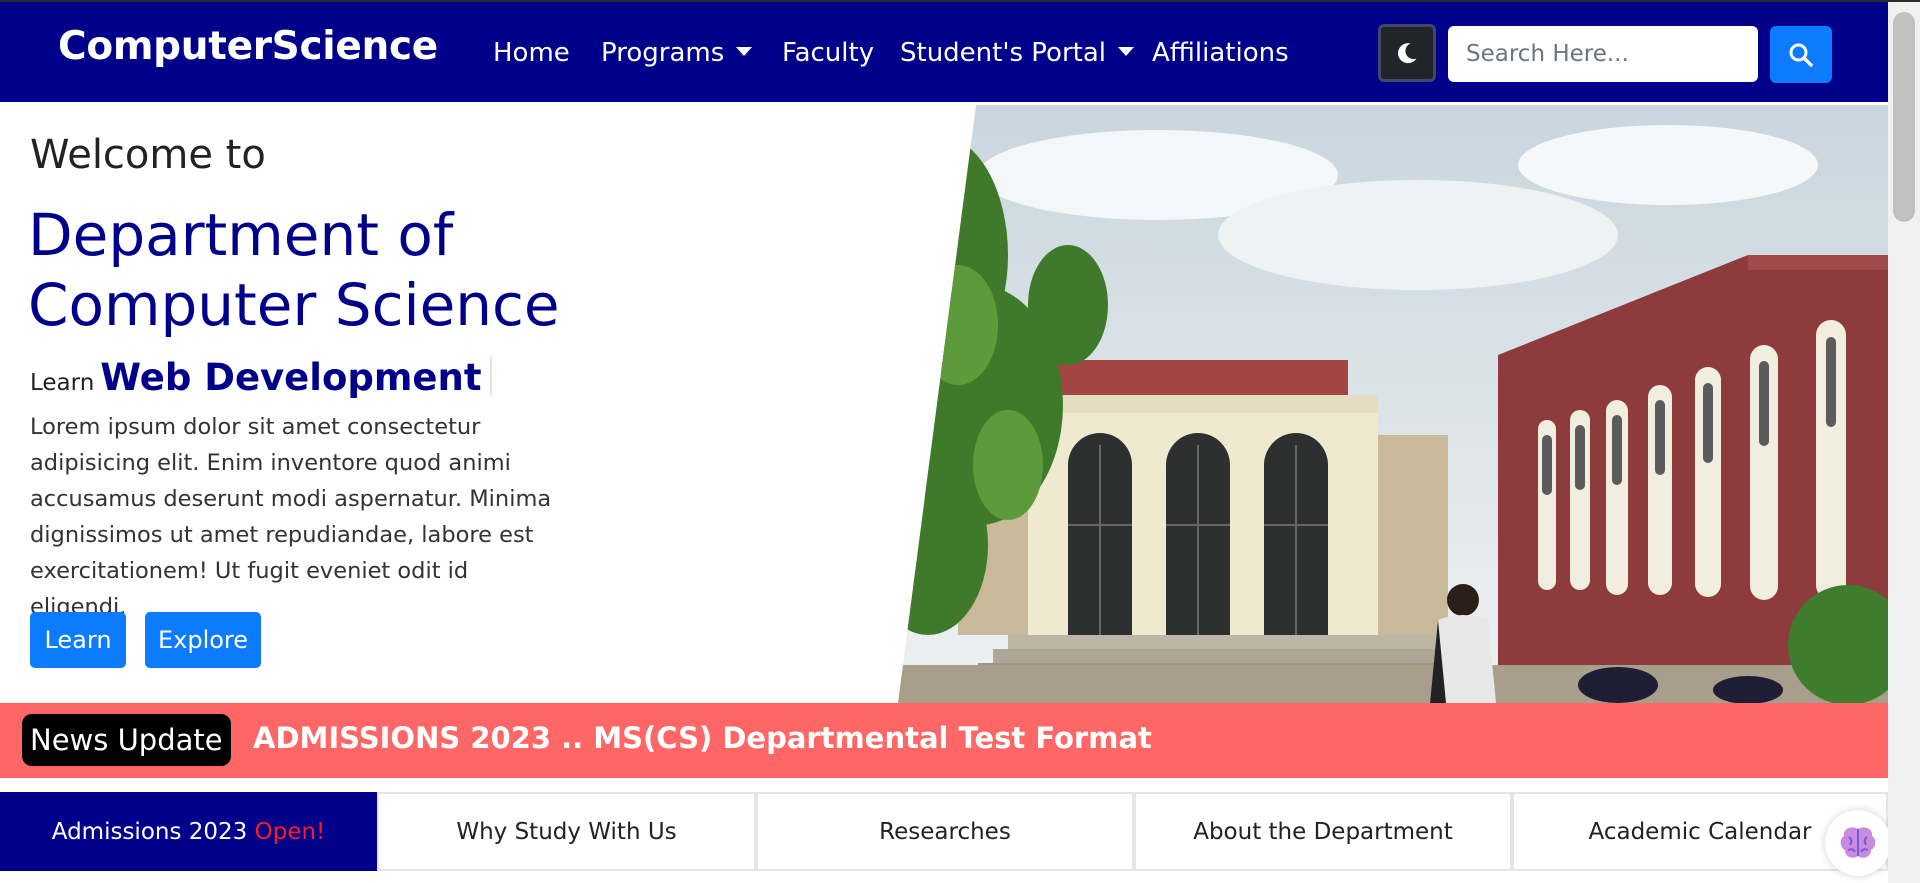 The width and height of the screenshot is (1920, 883). I want to click on nav-item-label: Faculty, so click(828, 53).